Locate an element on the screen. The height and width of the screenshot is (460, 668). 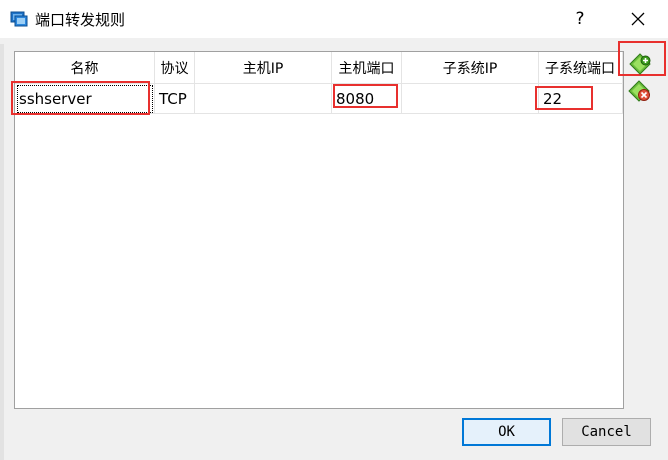
column-header-guest-port: 子系统端口 is located at coordinates (581, 68).